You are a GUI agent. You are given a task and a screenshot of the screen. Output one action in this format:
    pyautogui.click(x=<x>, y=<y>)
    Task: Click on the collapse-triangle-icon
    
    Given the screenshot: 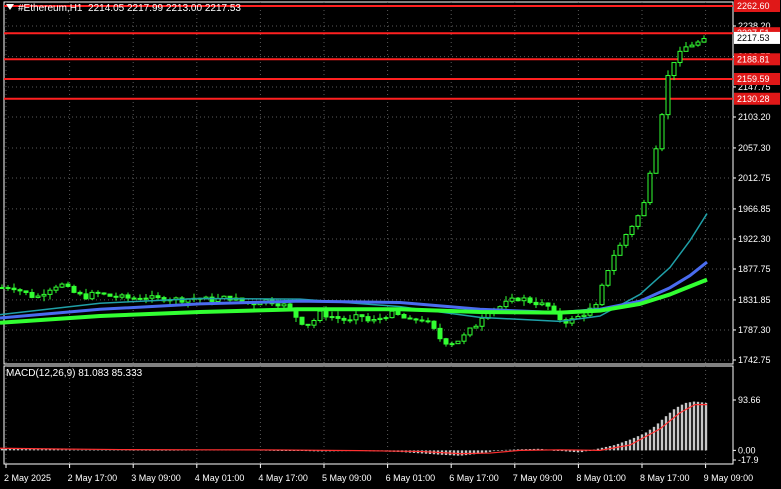 What is the action you would take?
    pyautogui.click(x=10, y=7)
    